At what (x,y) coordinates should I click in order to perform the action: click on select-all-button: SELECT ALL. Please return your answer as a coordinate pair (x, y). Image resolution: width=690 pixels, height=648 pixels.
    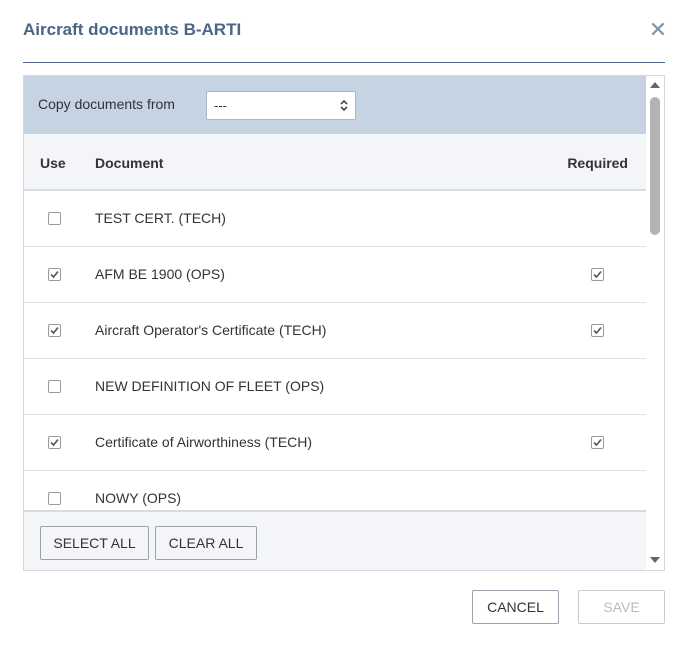
    Looking at the image, I should click on (94, 543).